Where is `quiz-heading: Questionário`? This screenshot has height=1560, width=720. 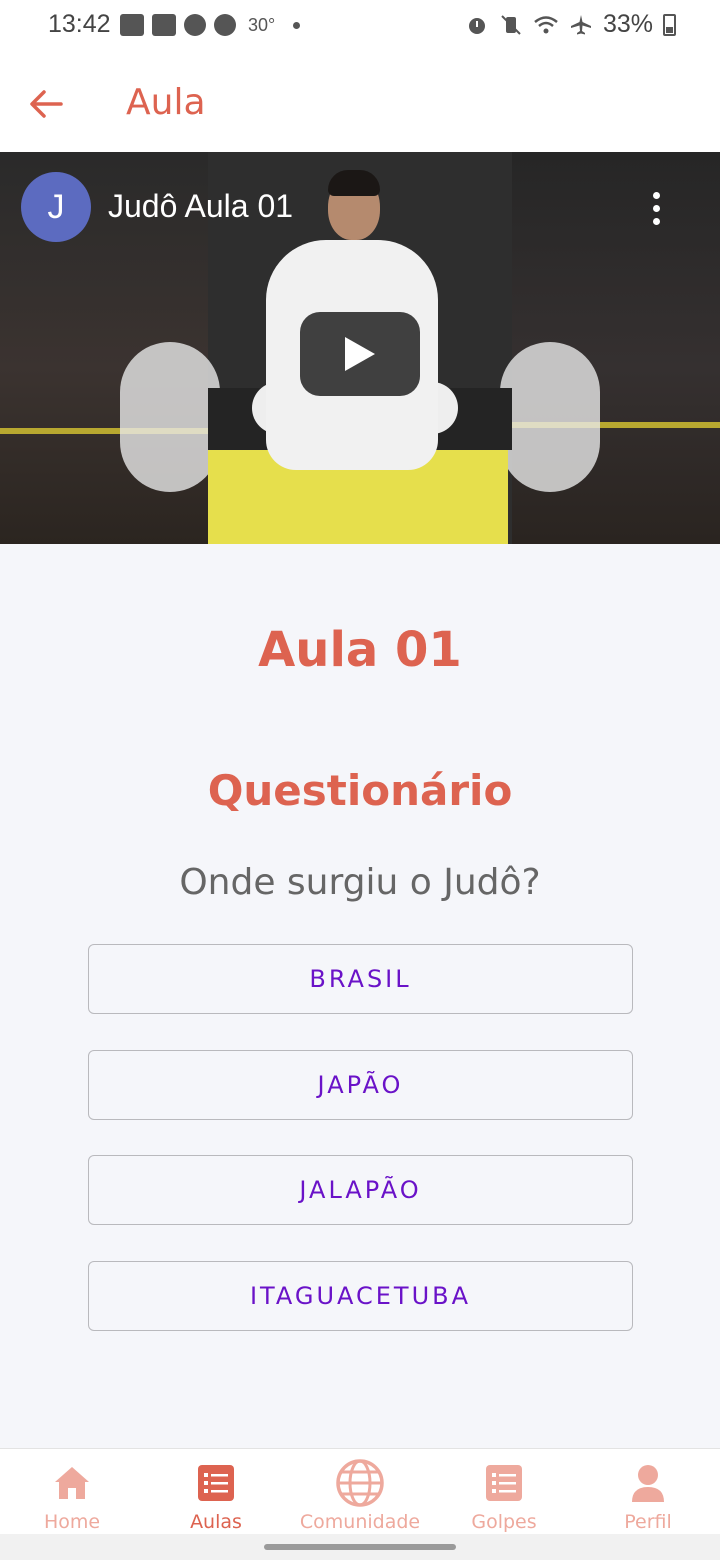
quiz-heading: Questionário is located at coordinates (360, 790).